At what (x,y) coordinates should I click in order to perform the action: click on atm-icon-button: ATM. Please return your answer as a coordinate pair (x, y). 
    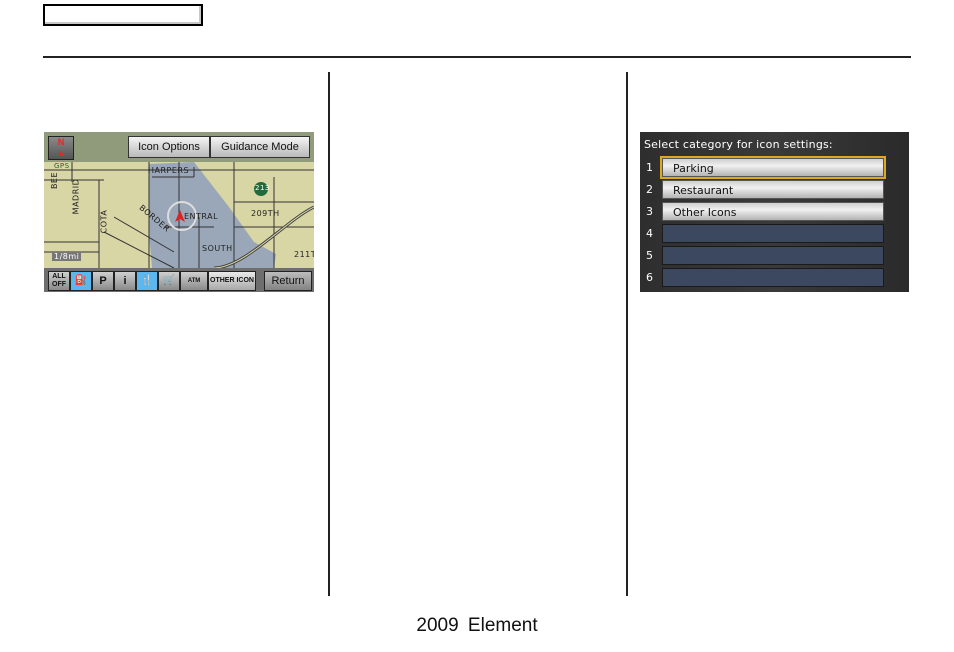
    Looking at the image, I should click on (194, 281).